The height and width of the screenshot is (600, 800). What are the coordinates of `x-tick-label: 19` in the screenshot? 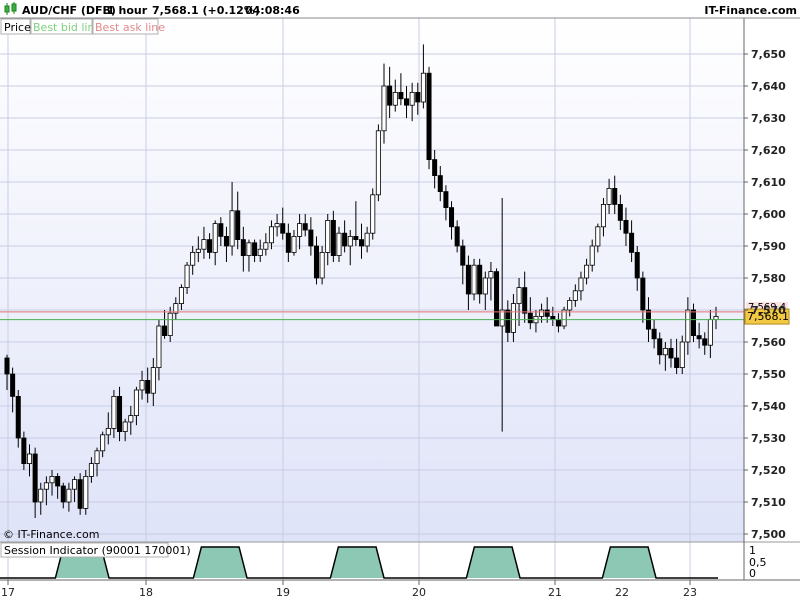 It's located at (283, 592).